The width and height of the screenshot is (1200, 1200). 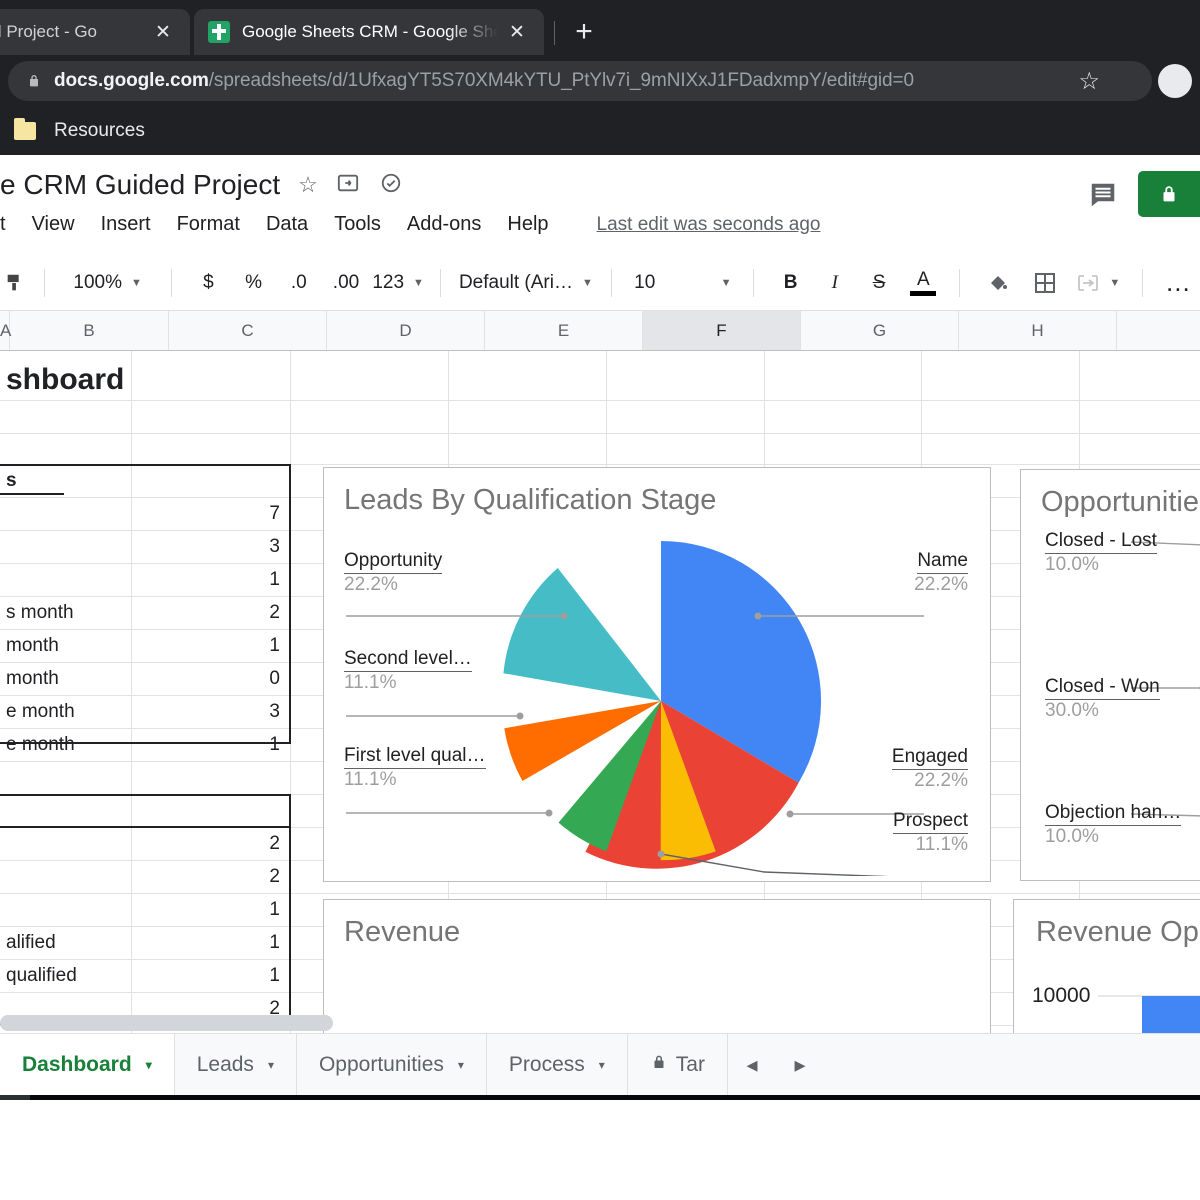 I want to click on column-header-c: C, so click(x=248, y=330).